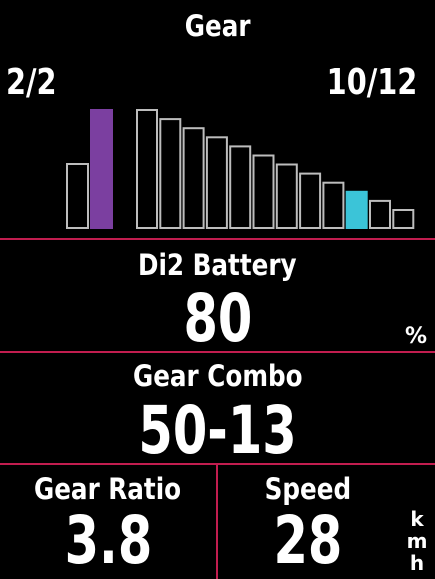 The image size is (435, 579). I want to click on ratio-value: 3.8, so click(108, 540).